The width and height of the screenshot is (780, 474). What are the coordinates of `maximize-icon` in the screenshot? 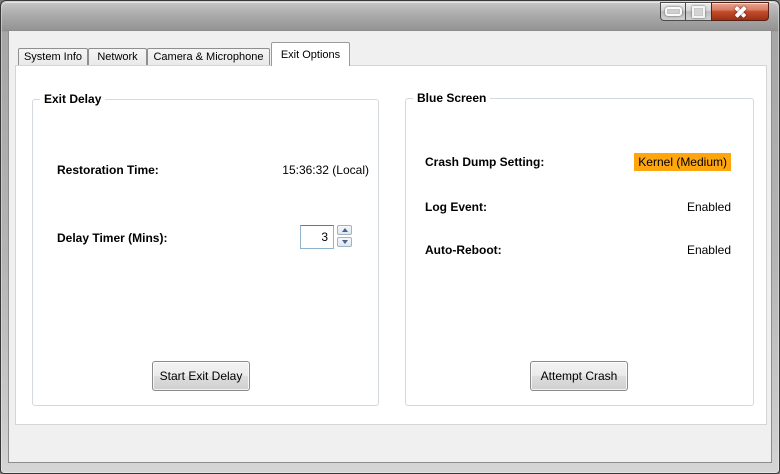 It's located at (698, 11).